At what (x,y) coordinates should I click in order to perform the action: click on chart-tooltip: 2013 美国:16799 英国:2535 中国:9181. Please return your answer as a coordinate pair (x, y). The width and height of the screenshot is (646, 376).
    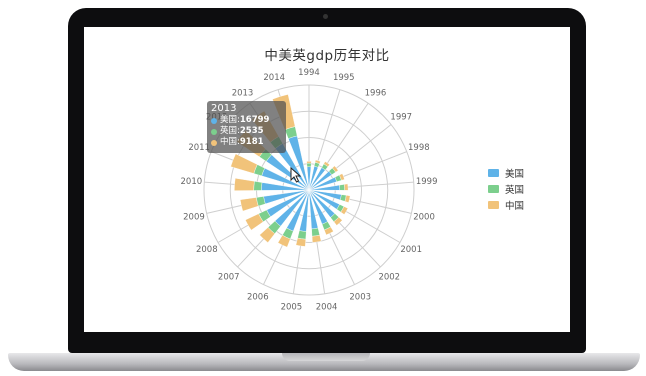
    Looking at the image, I should click on (246, 127).